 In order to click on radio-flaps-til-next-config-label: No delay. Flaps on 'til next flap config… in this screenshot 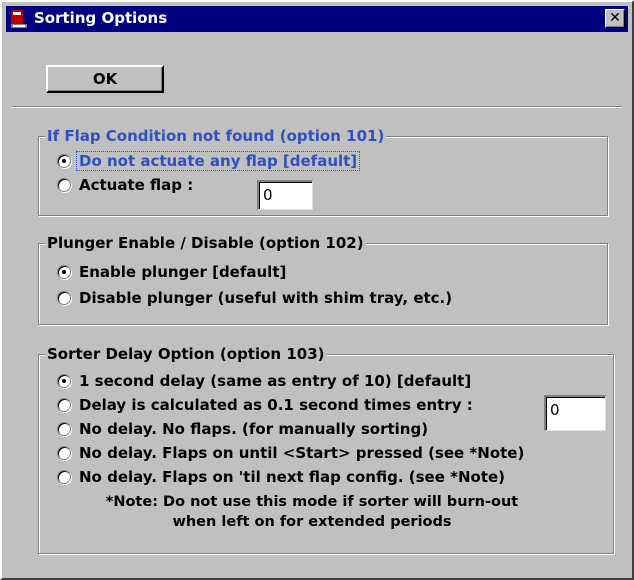, I will do `click(292, 477)`.